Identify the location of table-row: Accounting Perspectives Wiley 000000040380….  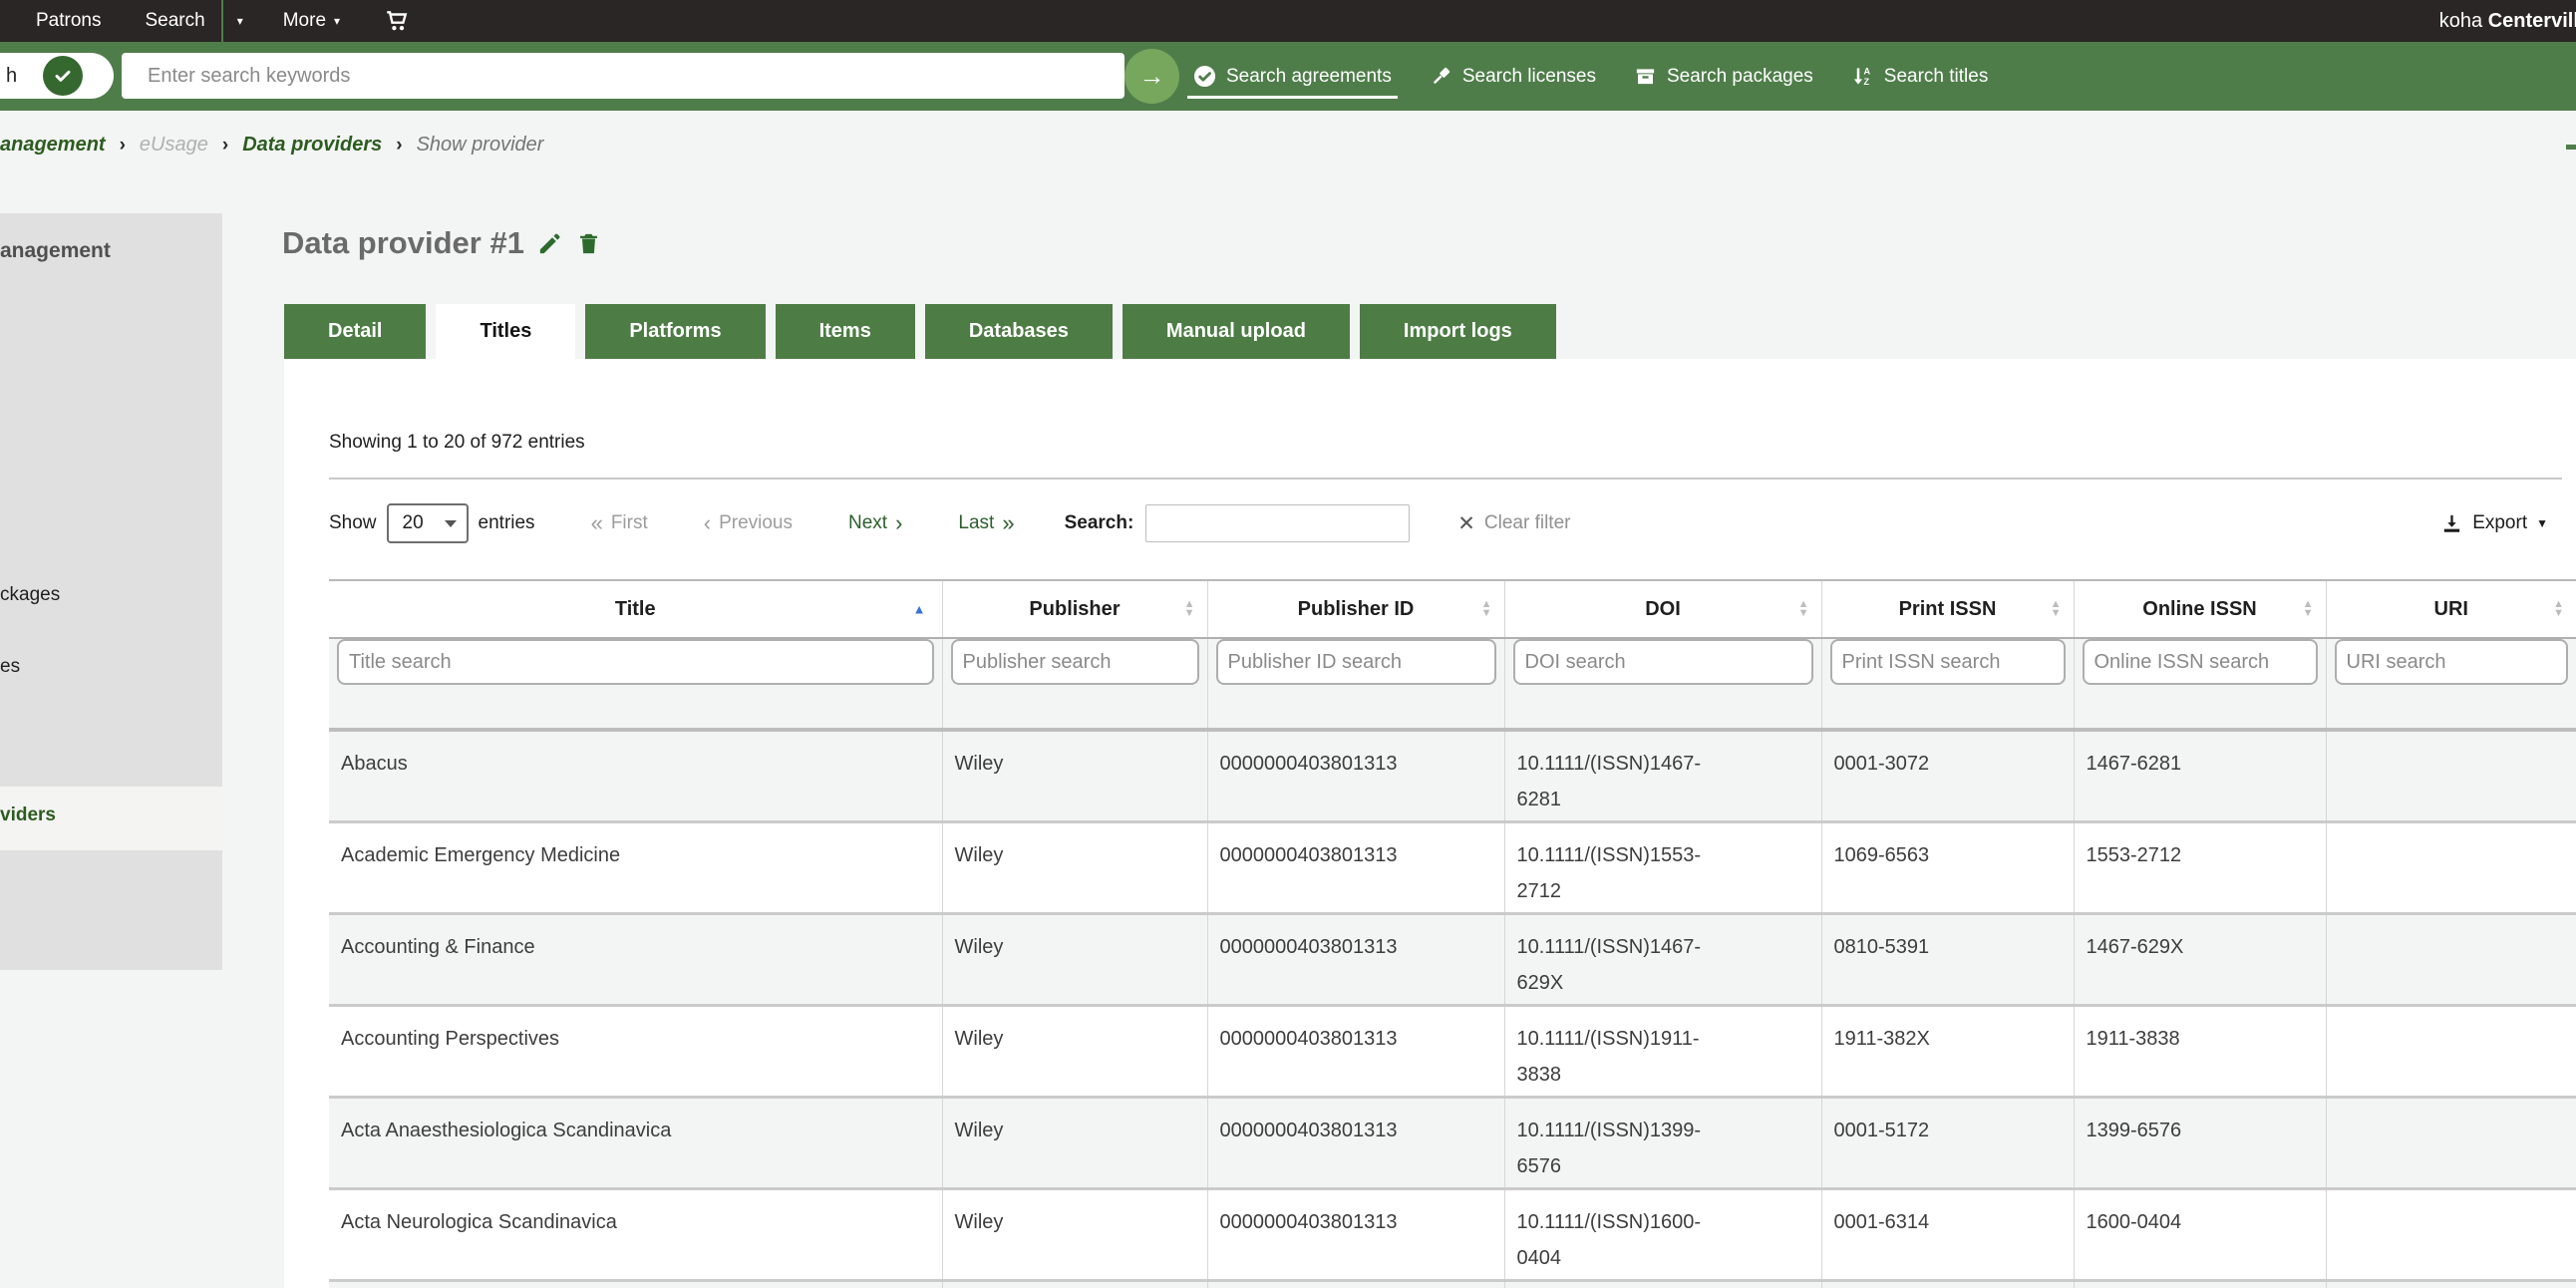
(1452, 1050).